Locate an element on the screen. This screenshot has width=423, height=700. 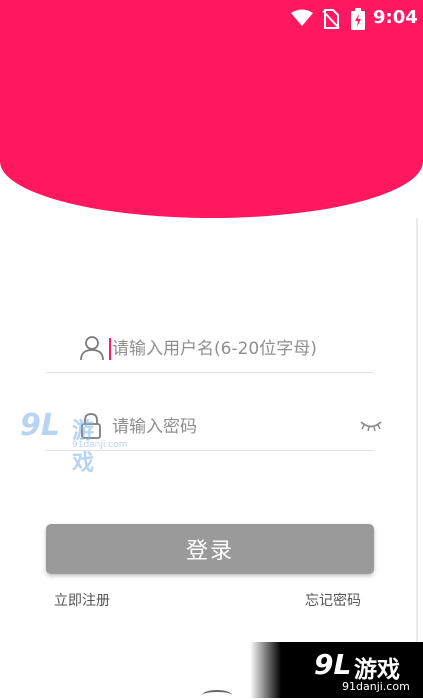
register-link: 立即注册 is located at coordinates (82, 600).